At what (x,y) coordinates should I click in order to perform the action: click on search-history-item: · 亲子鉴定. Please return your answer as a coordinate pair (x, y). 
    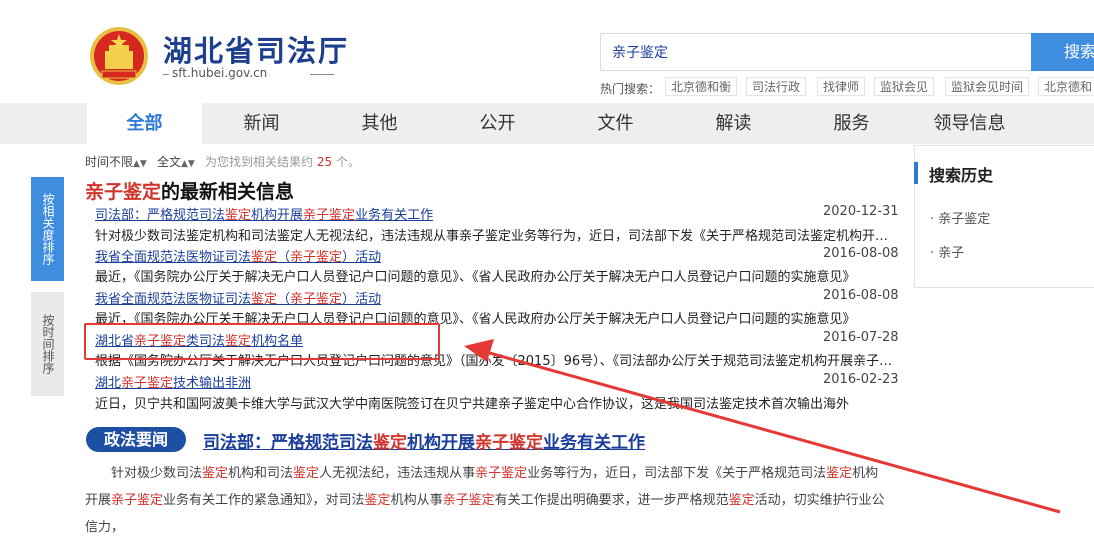
    Looking at the image, I should click on (960, 217).